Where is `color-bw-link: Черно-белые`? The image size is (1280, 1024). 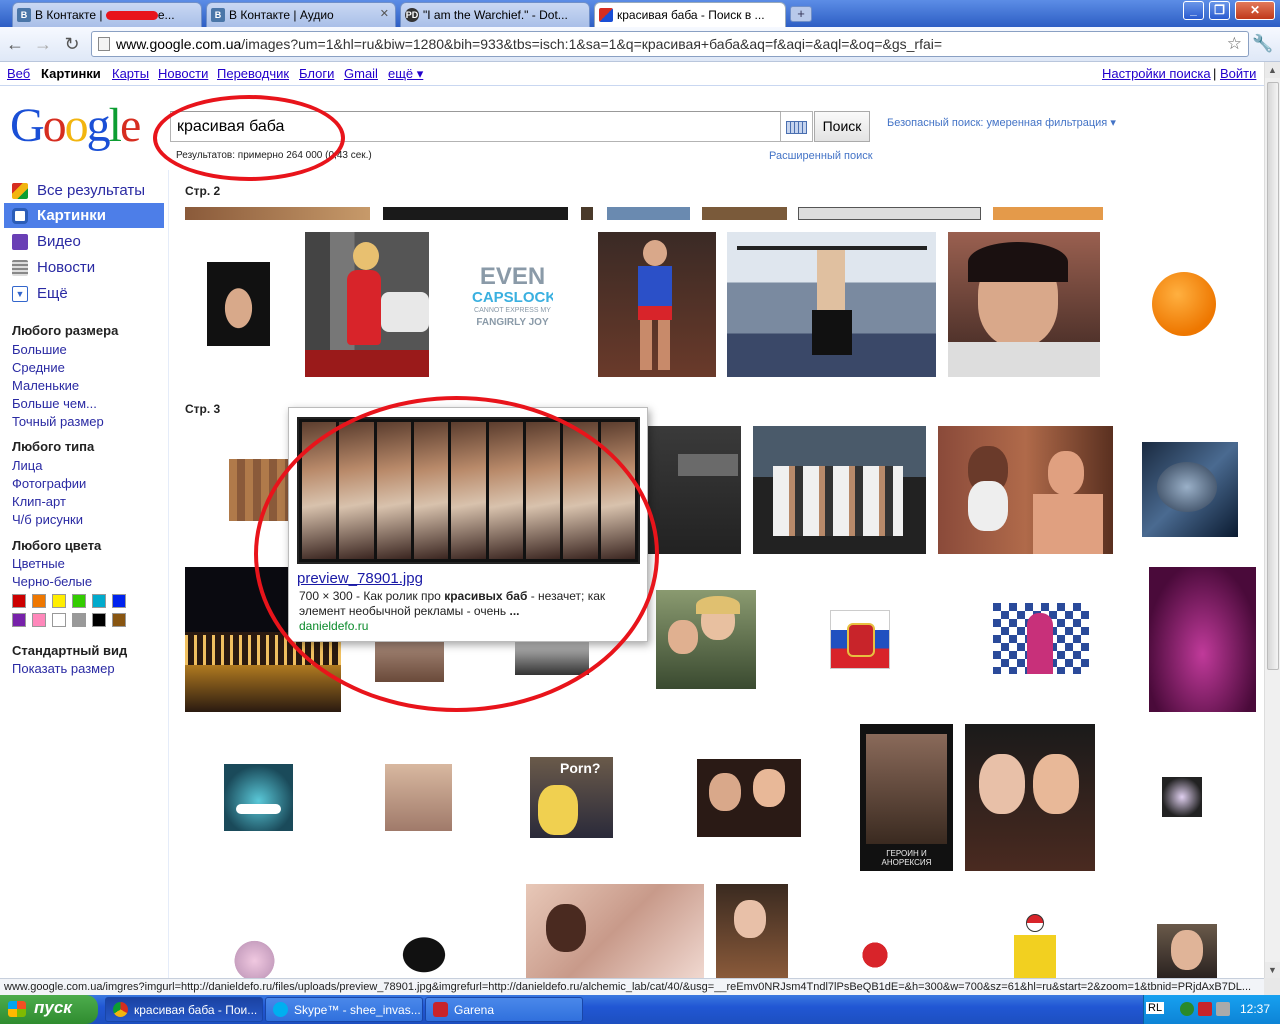
color-bw-link: Черно-белые is located at coordinates (52, 581).